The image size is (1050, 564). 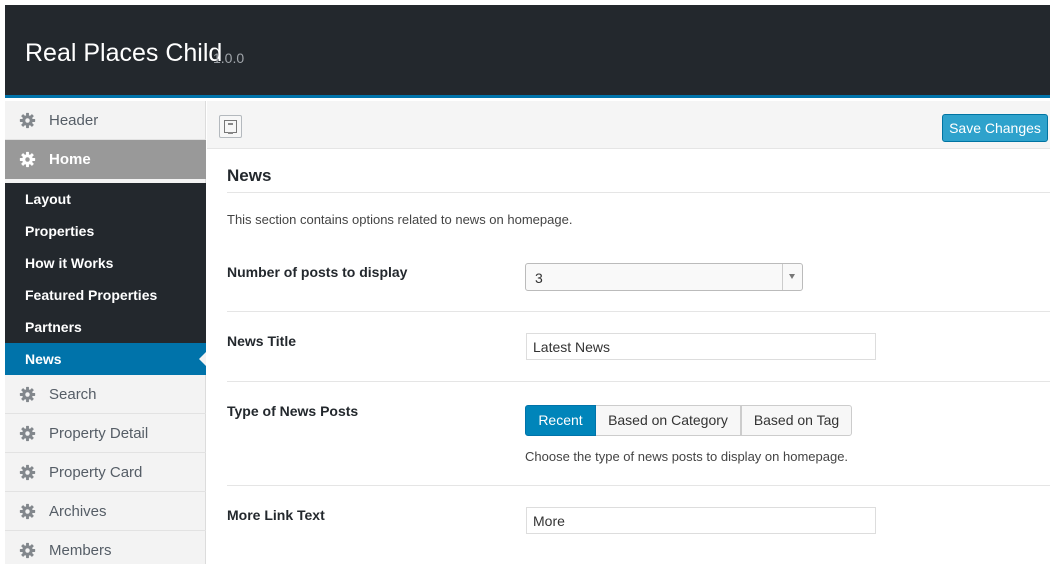 I want to click on more-link-input, so click(x=701, y=520).